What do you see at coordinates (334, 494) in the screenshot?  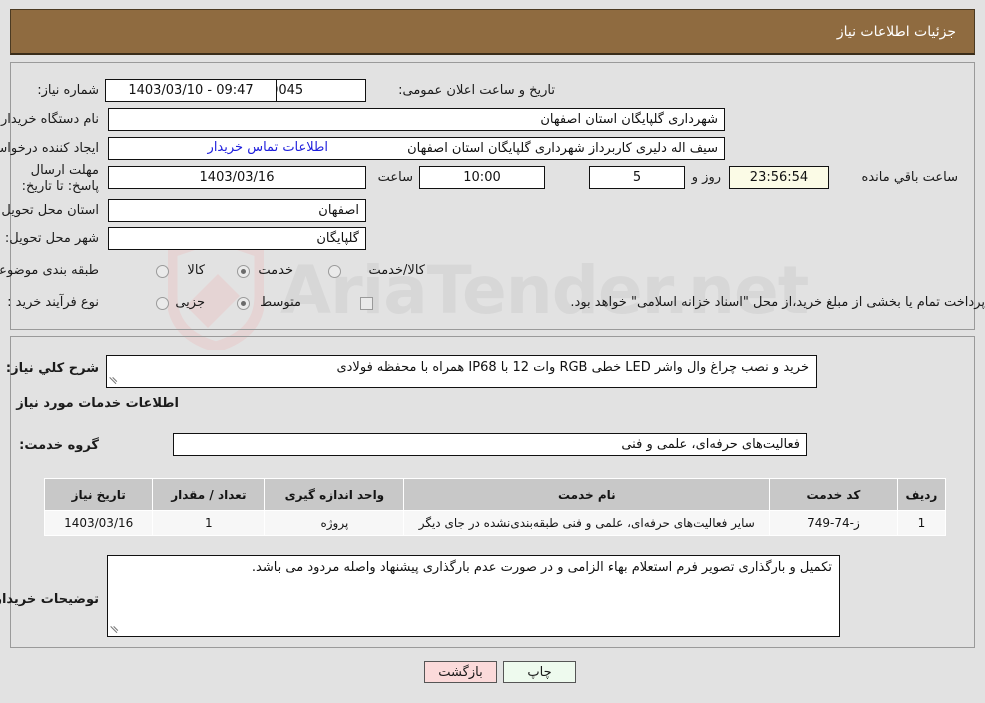 I see `col-unit: واحد اندازه گیری` at bounding box center [334, 494].